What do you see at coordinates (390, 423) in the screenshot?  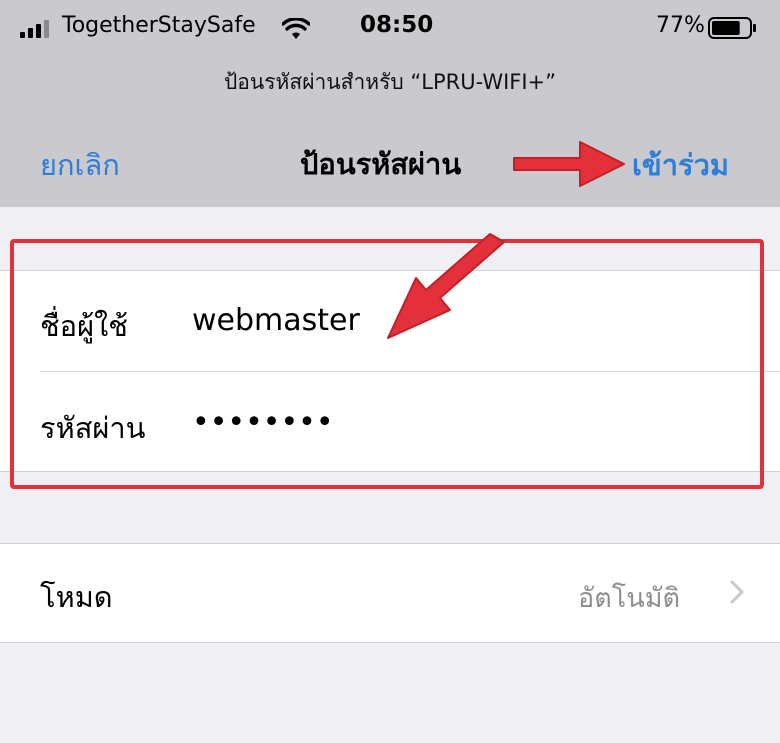 I see `password-row: รหัสผ่าน ••••••••` at bounding box center [390, 423].